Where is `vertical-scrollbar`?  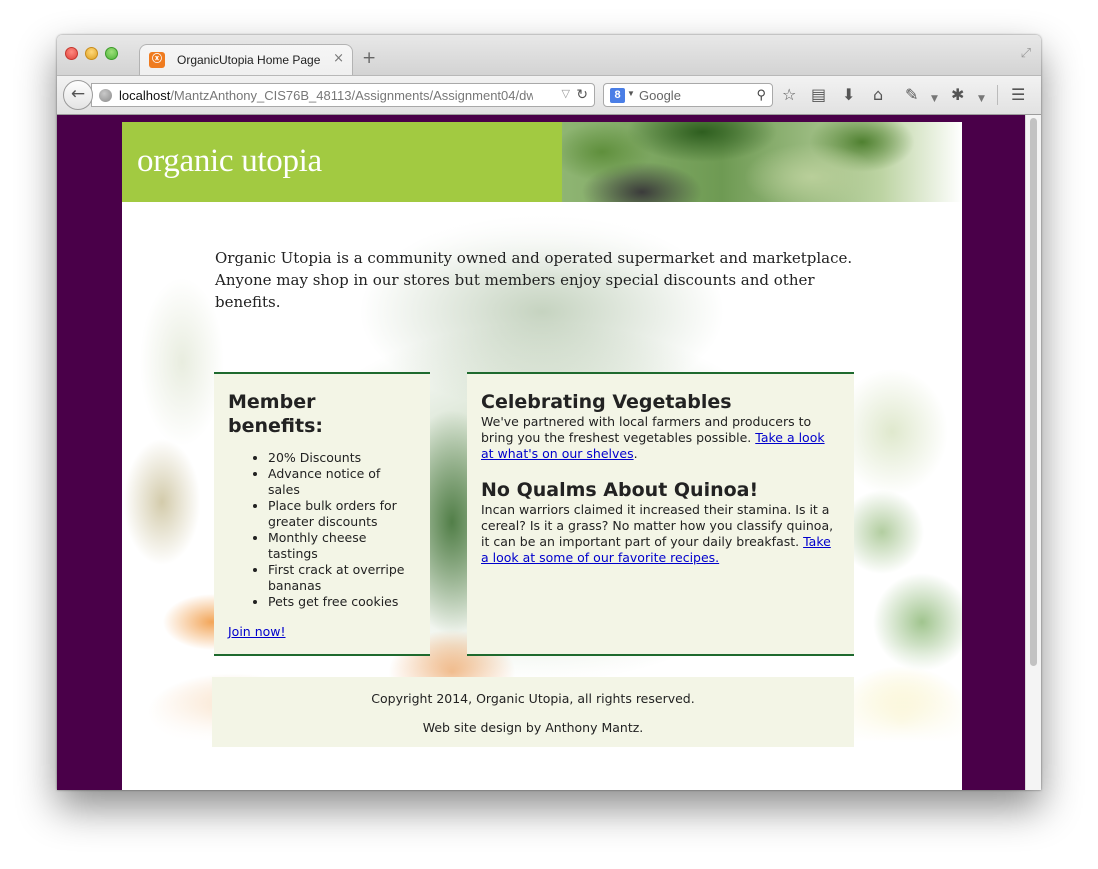
vertical-scrollbar is located at coordinates (1033, 452).